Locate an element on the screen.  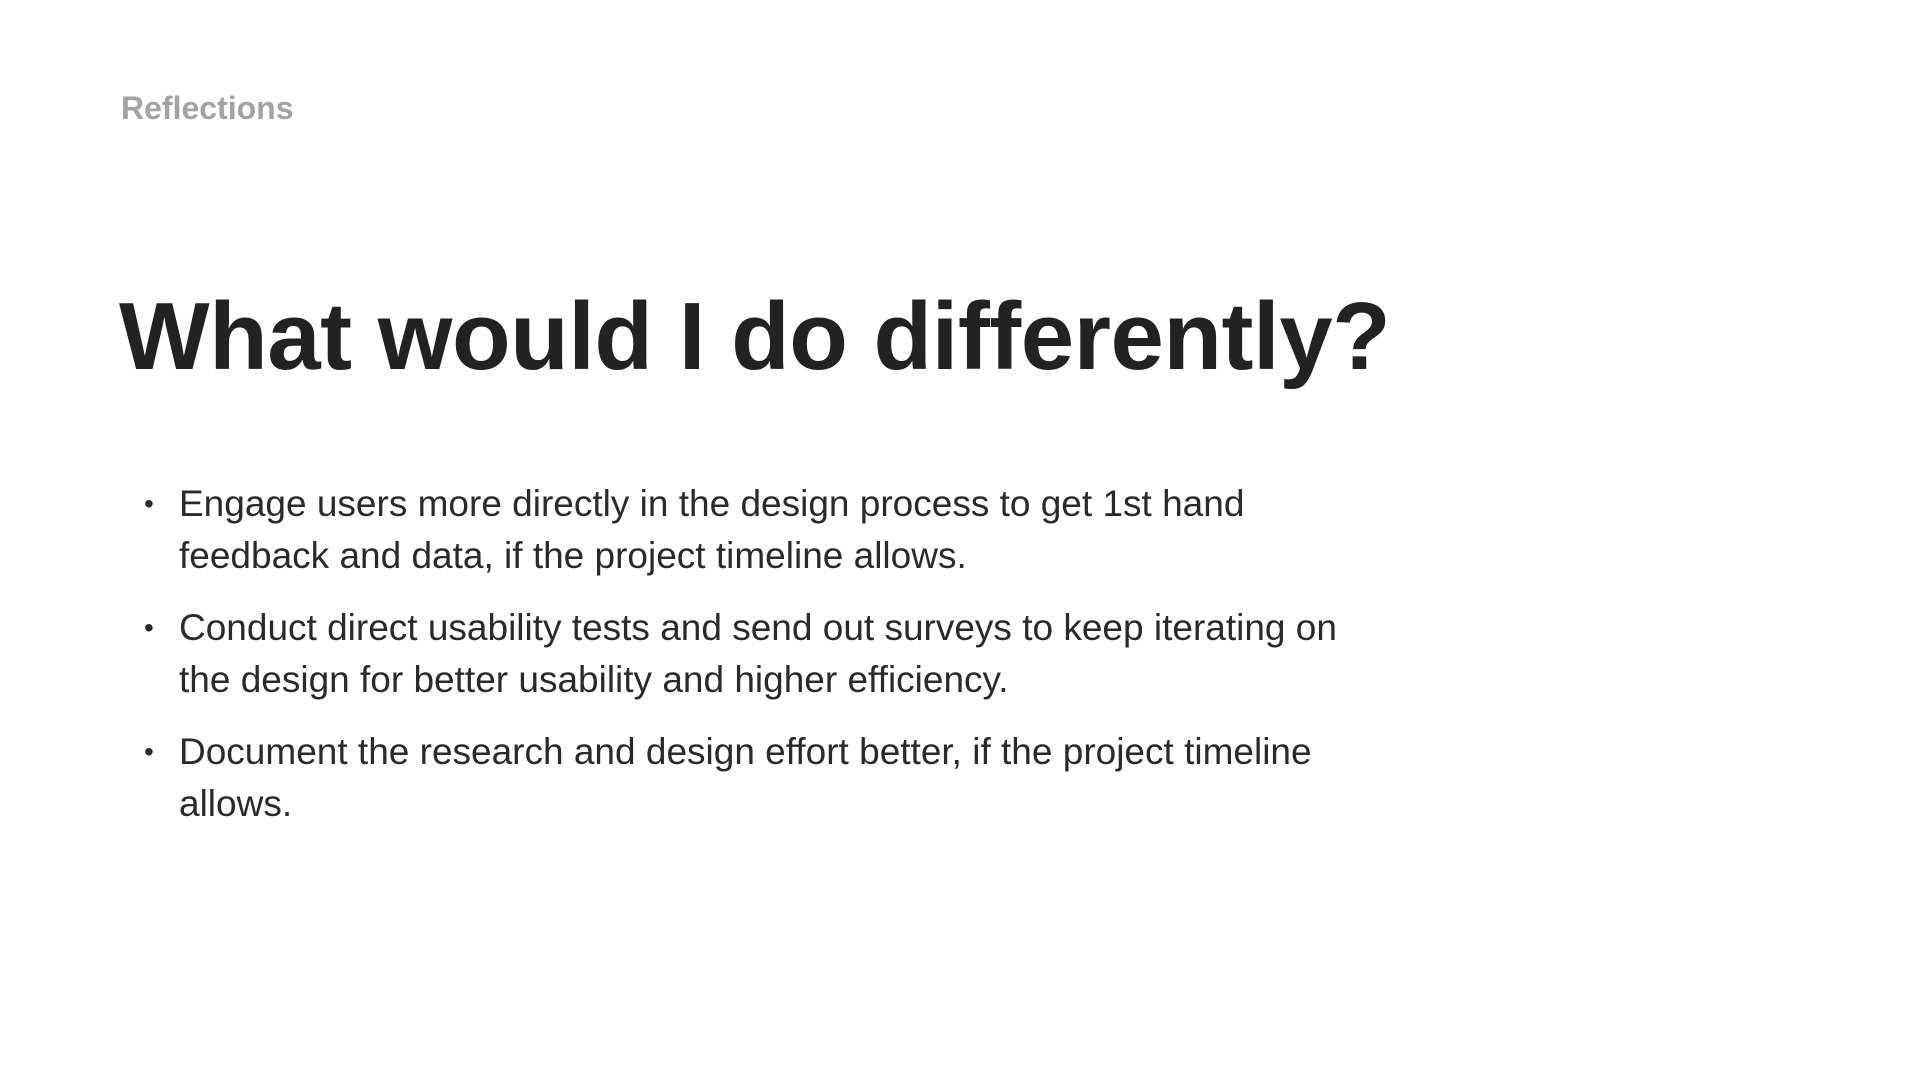
section-label: Reflections is located at coordinates (207, 108).